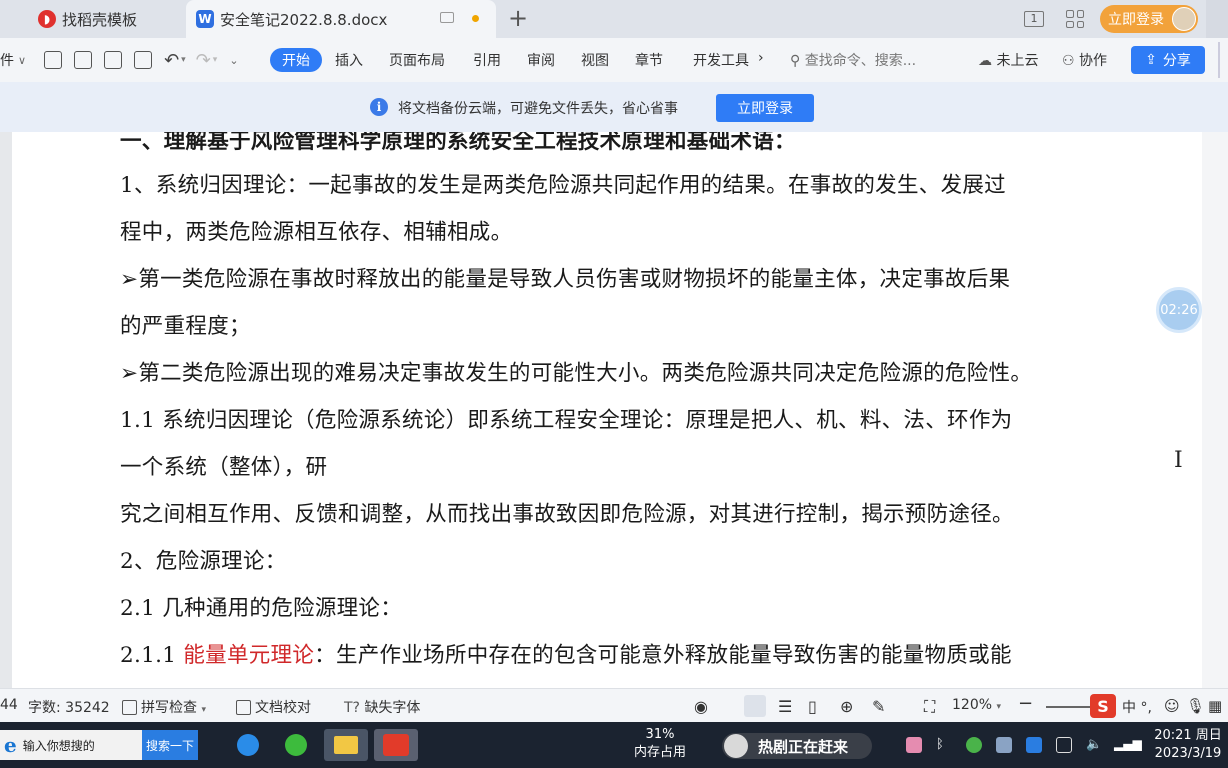 The width and height of the screenshot is (1228, 768). What do you see at coordinates (1071, 707) in the screenshot?
I see `zoom-slider` at bounding box center [1071, 707].